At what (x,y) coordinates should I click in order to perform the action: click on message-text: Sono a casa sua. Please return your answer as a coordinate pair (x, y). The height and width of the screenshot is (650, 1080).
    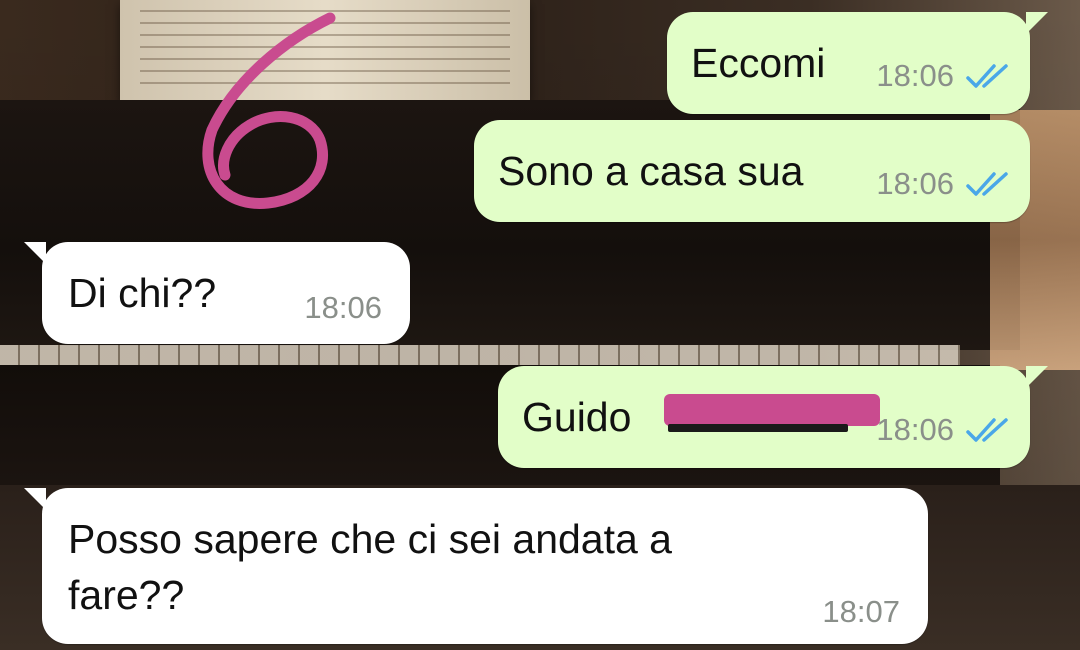
    Looking at the image, I should click on (651, 171).